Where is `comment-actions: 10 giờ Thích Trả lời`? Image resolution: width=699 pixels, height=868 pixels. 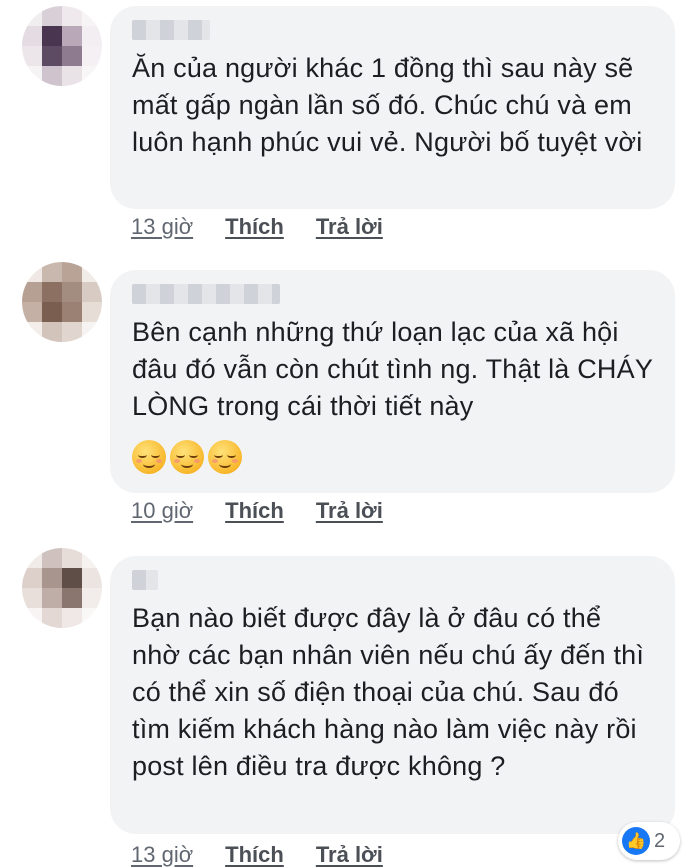
comment-actions: 10 giờ Thích Trả lời is located at coordinates (257, 511).